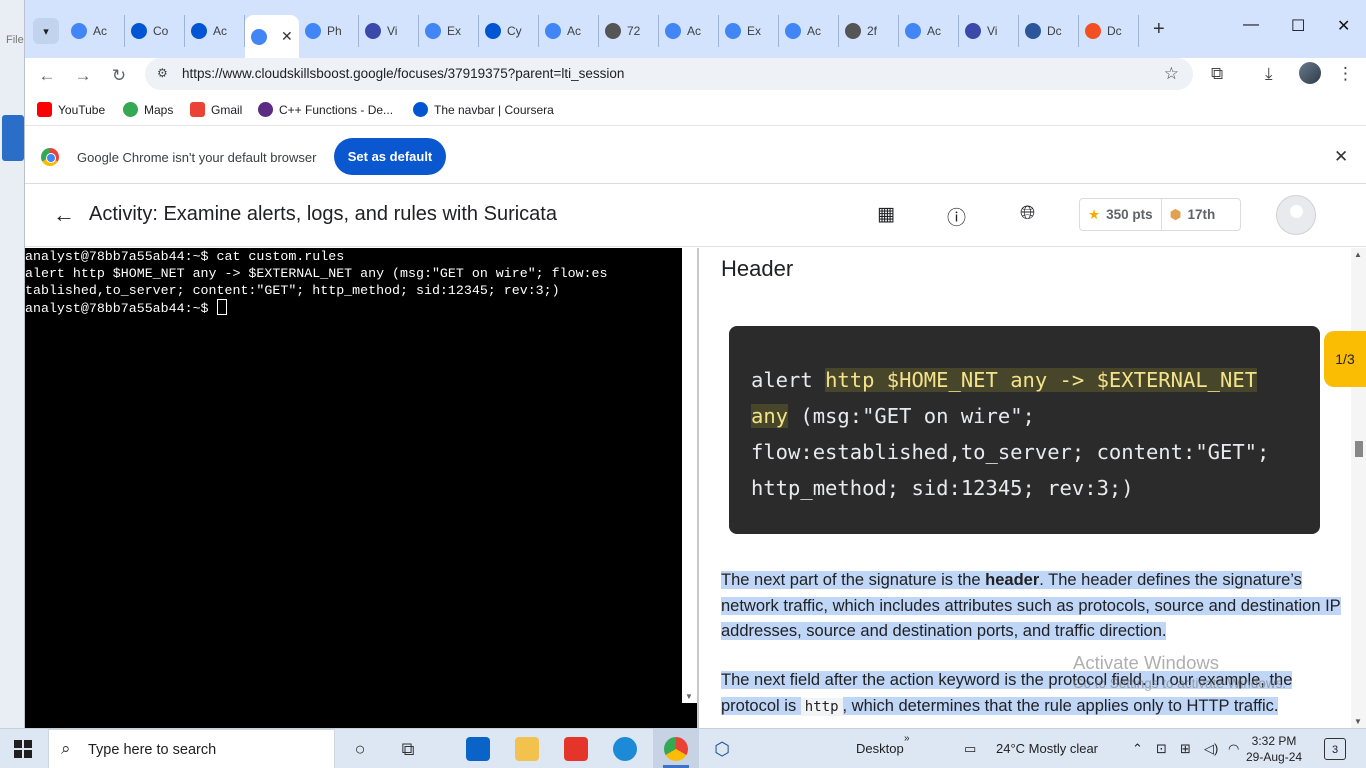  What do you see at coordinates (329, 31) in the screenshot?
I see `browser-tab: Ph` at bounding box center [329, 31].